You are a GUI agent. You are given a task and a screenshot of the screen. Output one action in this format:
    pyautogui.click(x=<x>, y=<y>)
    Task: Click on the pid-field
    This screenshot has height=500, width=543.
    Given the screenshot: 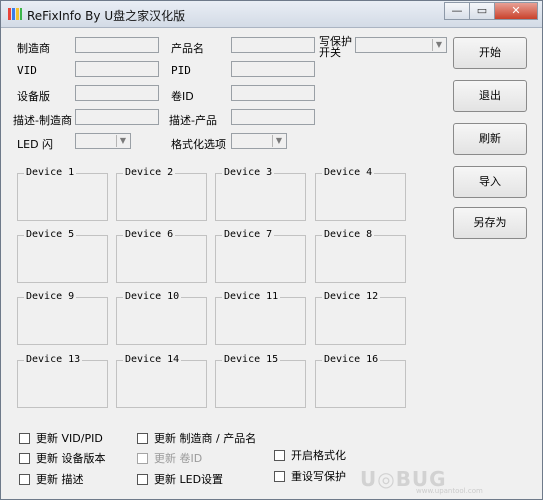 What is the action you would take?
    pyautogui.click(x=273, y=69)
    